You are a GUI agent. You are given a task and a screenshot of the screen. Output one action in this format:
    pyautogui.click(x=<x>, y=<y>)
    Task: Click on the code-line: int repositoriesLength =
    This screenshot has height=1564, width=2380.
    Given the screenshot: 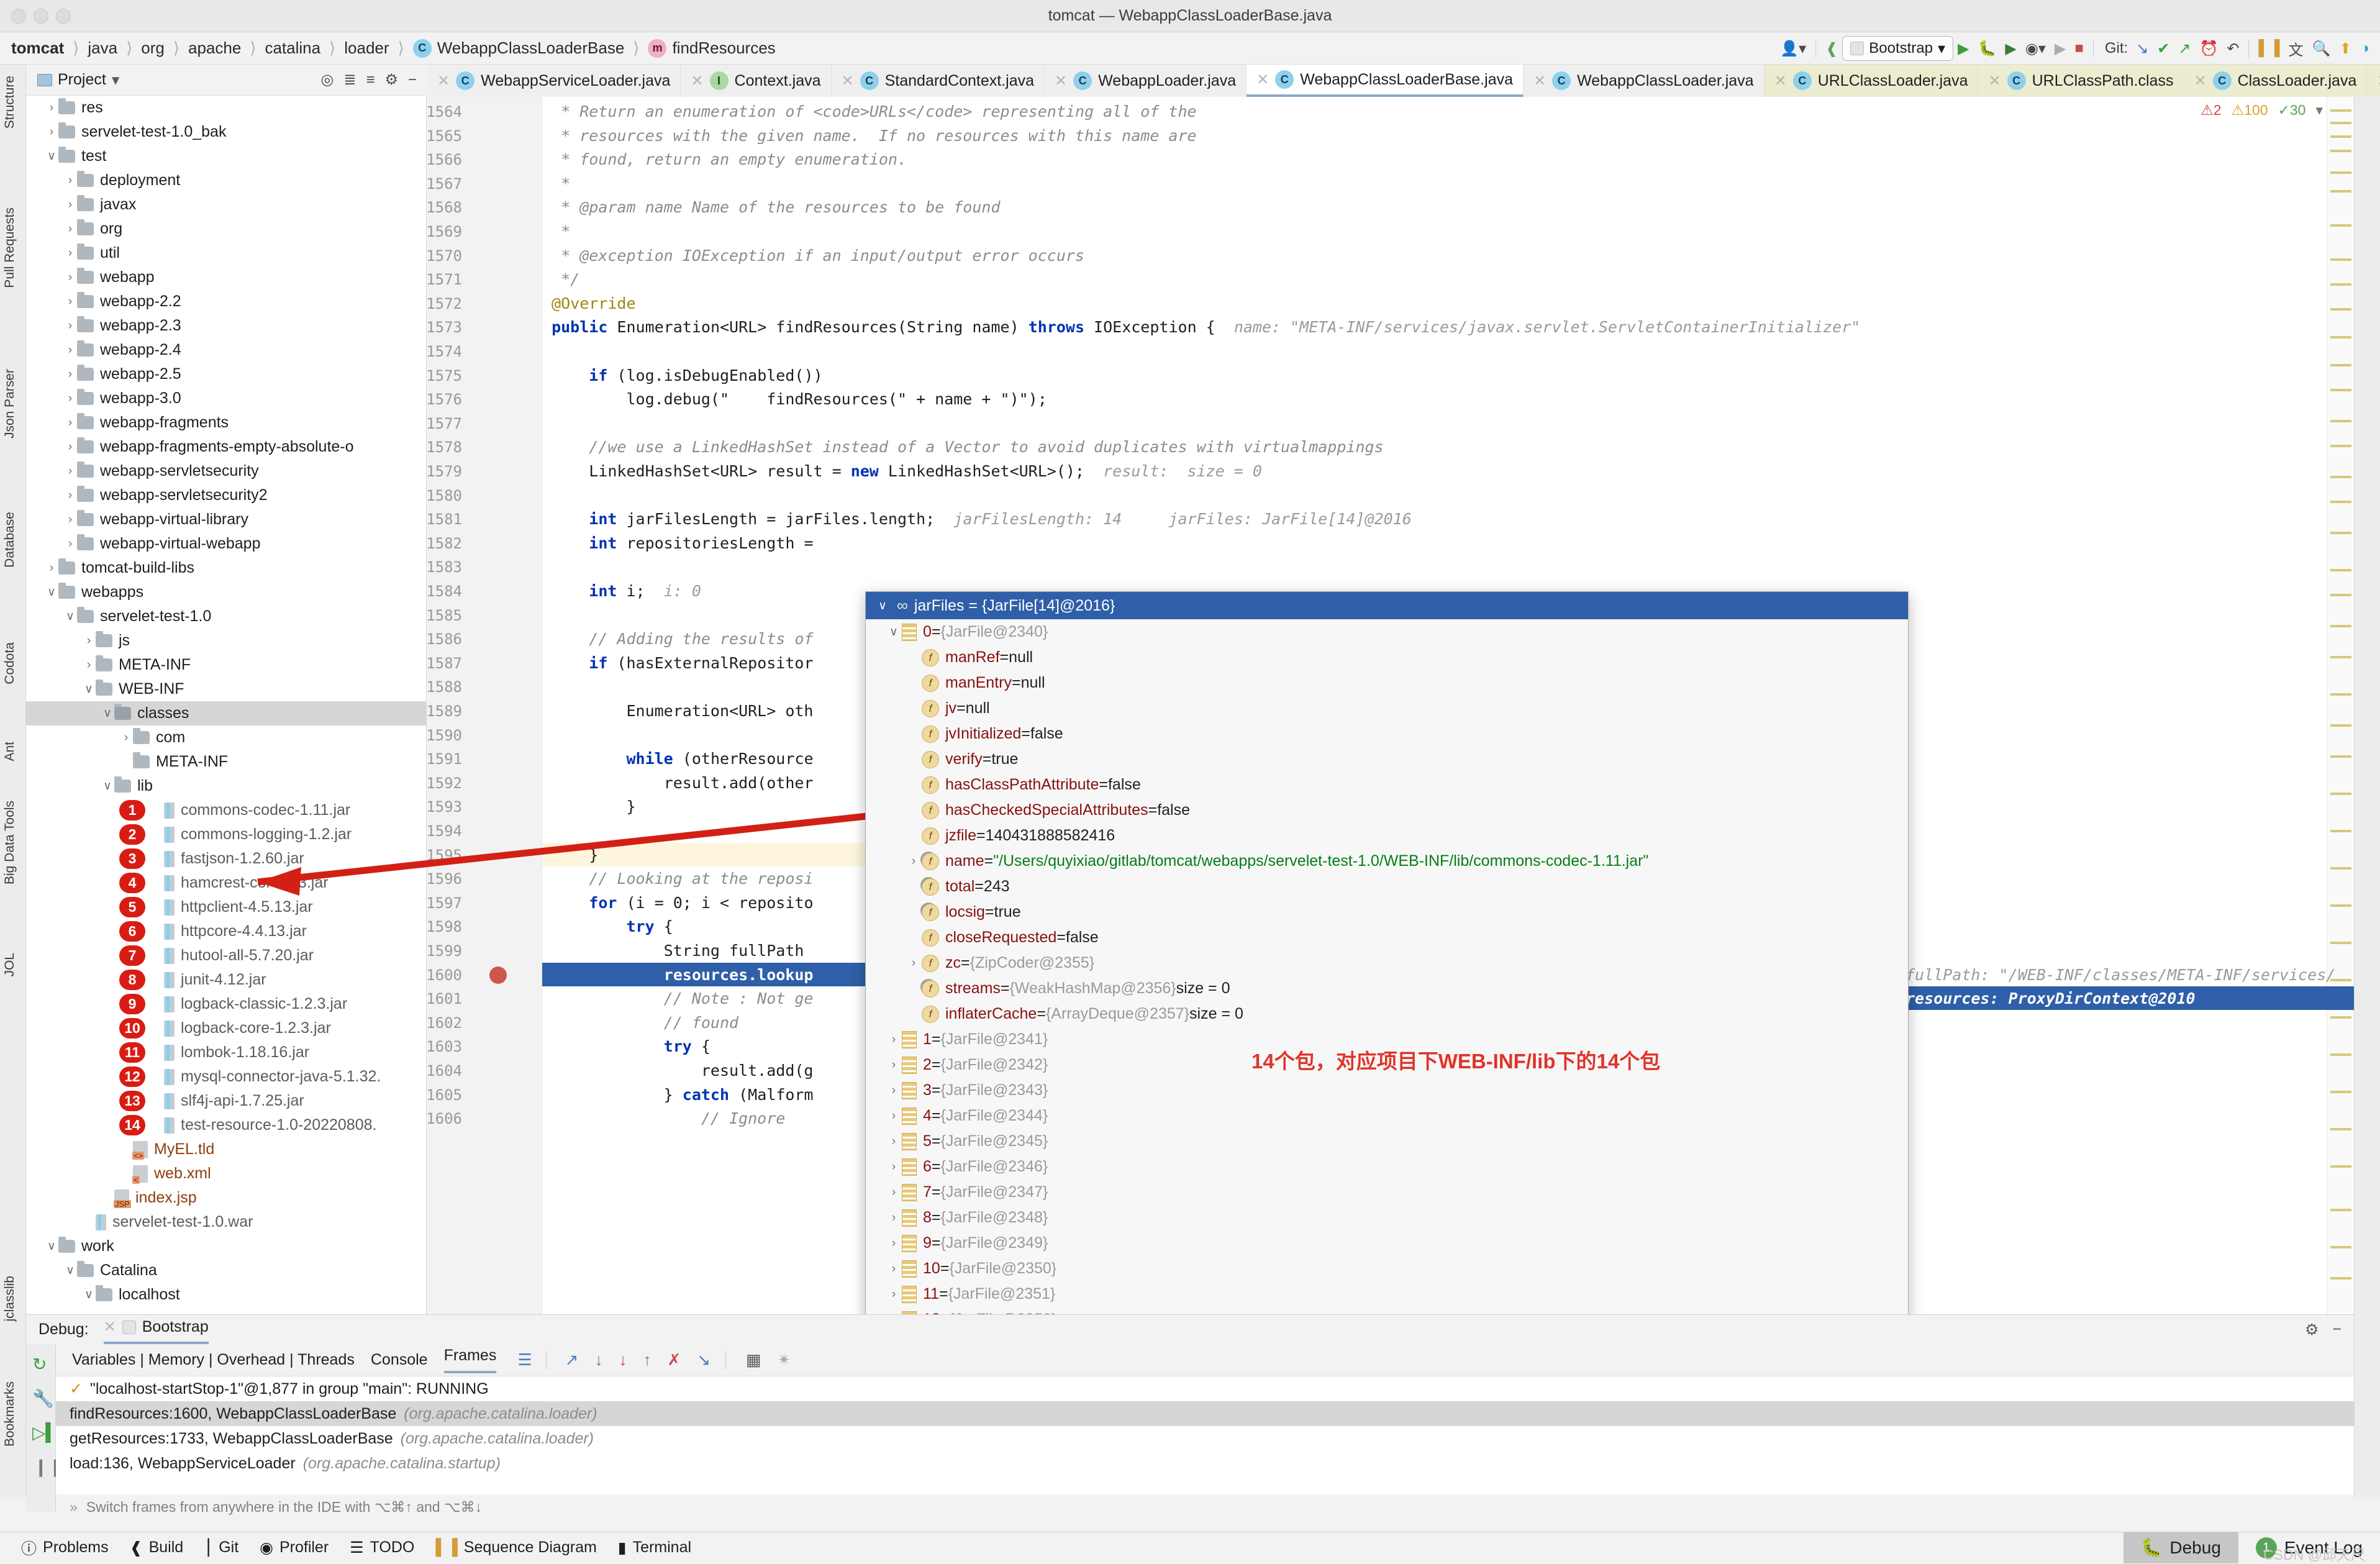 What is the action you would take?
    pyautogui.click(x=683, y=543)
    